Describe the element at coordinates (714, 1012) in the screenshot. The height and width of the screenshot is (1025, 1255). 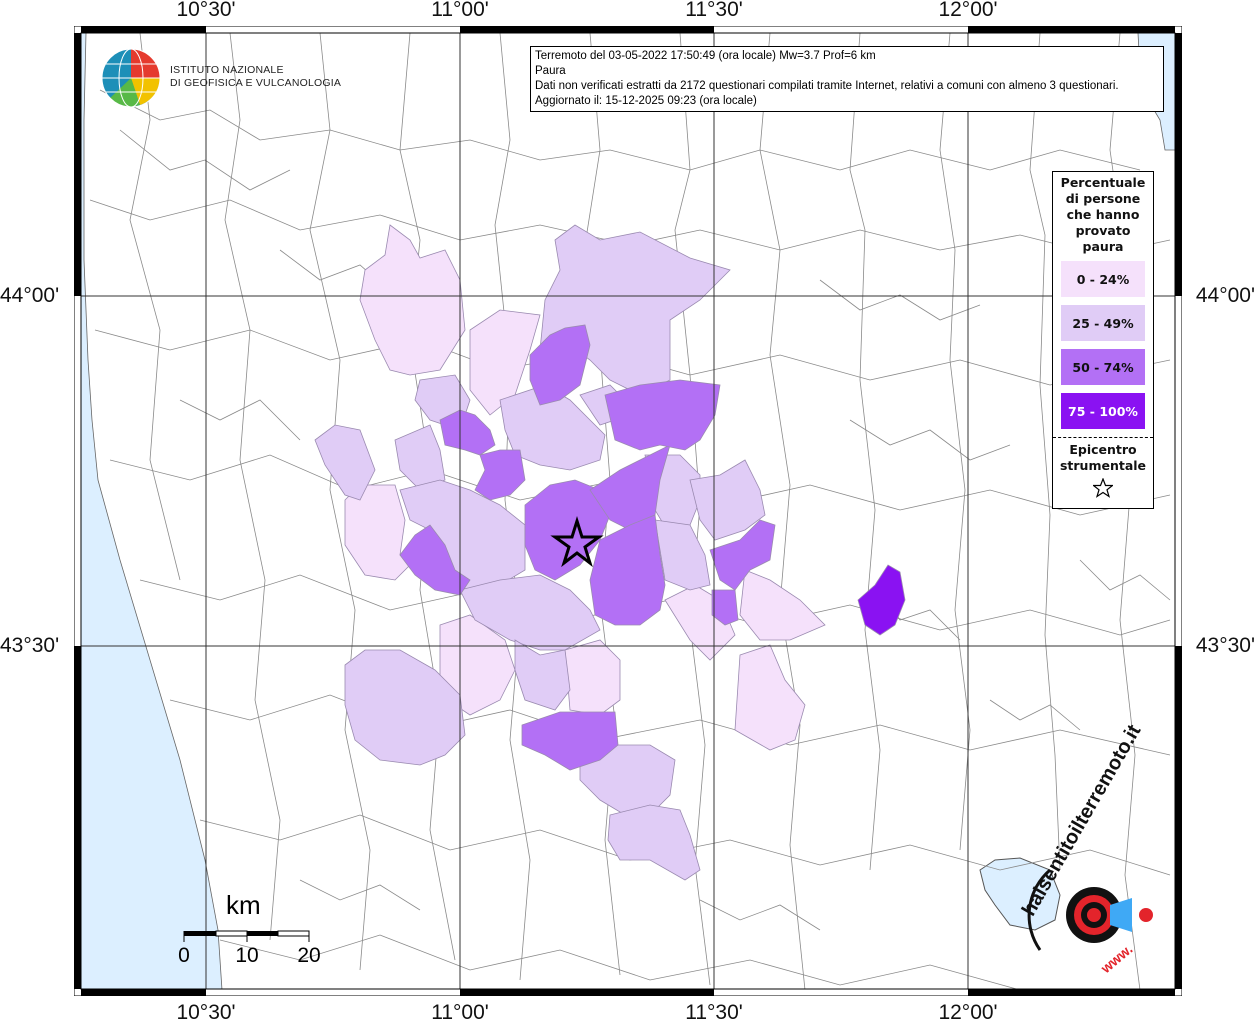
I see `lon-tick-bottom-3: 11°30'` at that location.